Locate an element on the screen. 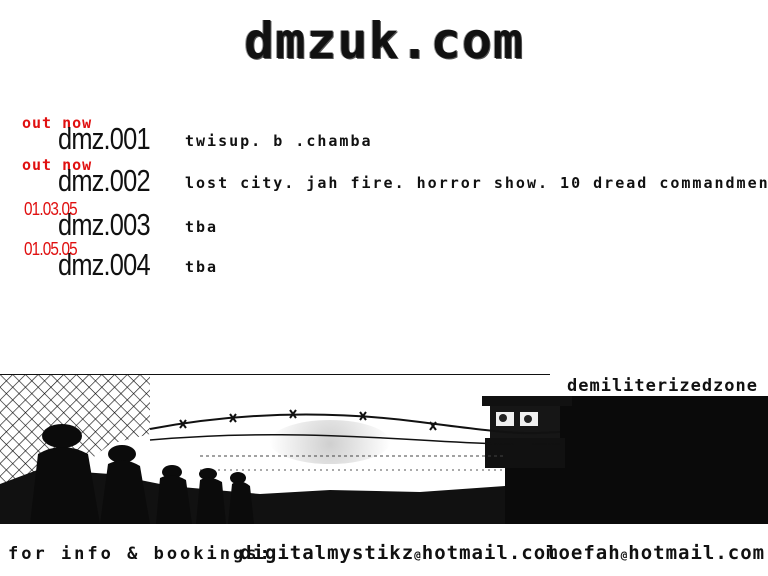 This screenshot has height=576, width=768. email-link-digitalmystikz: digitalmystikz@hotmail.com is located at coordinates (399, 553).